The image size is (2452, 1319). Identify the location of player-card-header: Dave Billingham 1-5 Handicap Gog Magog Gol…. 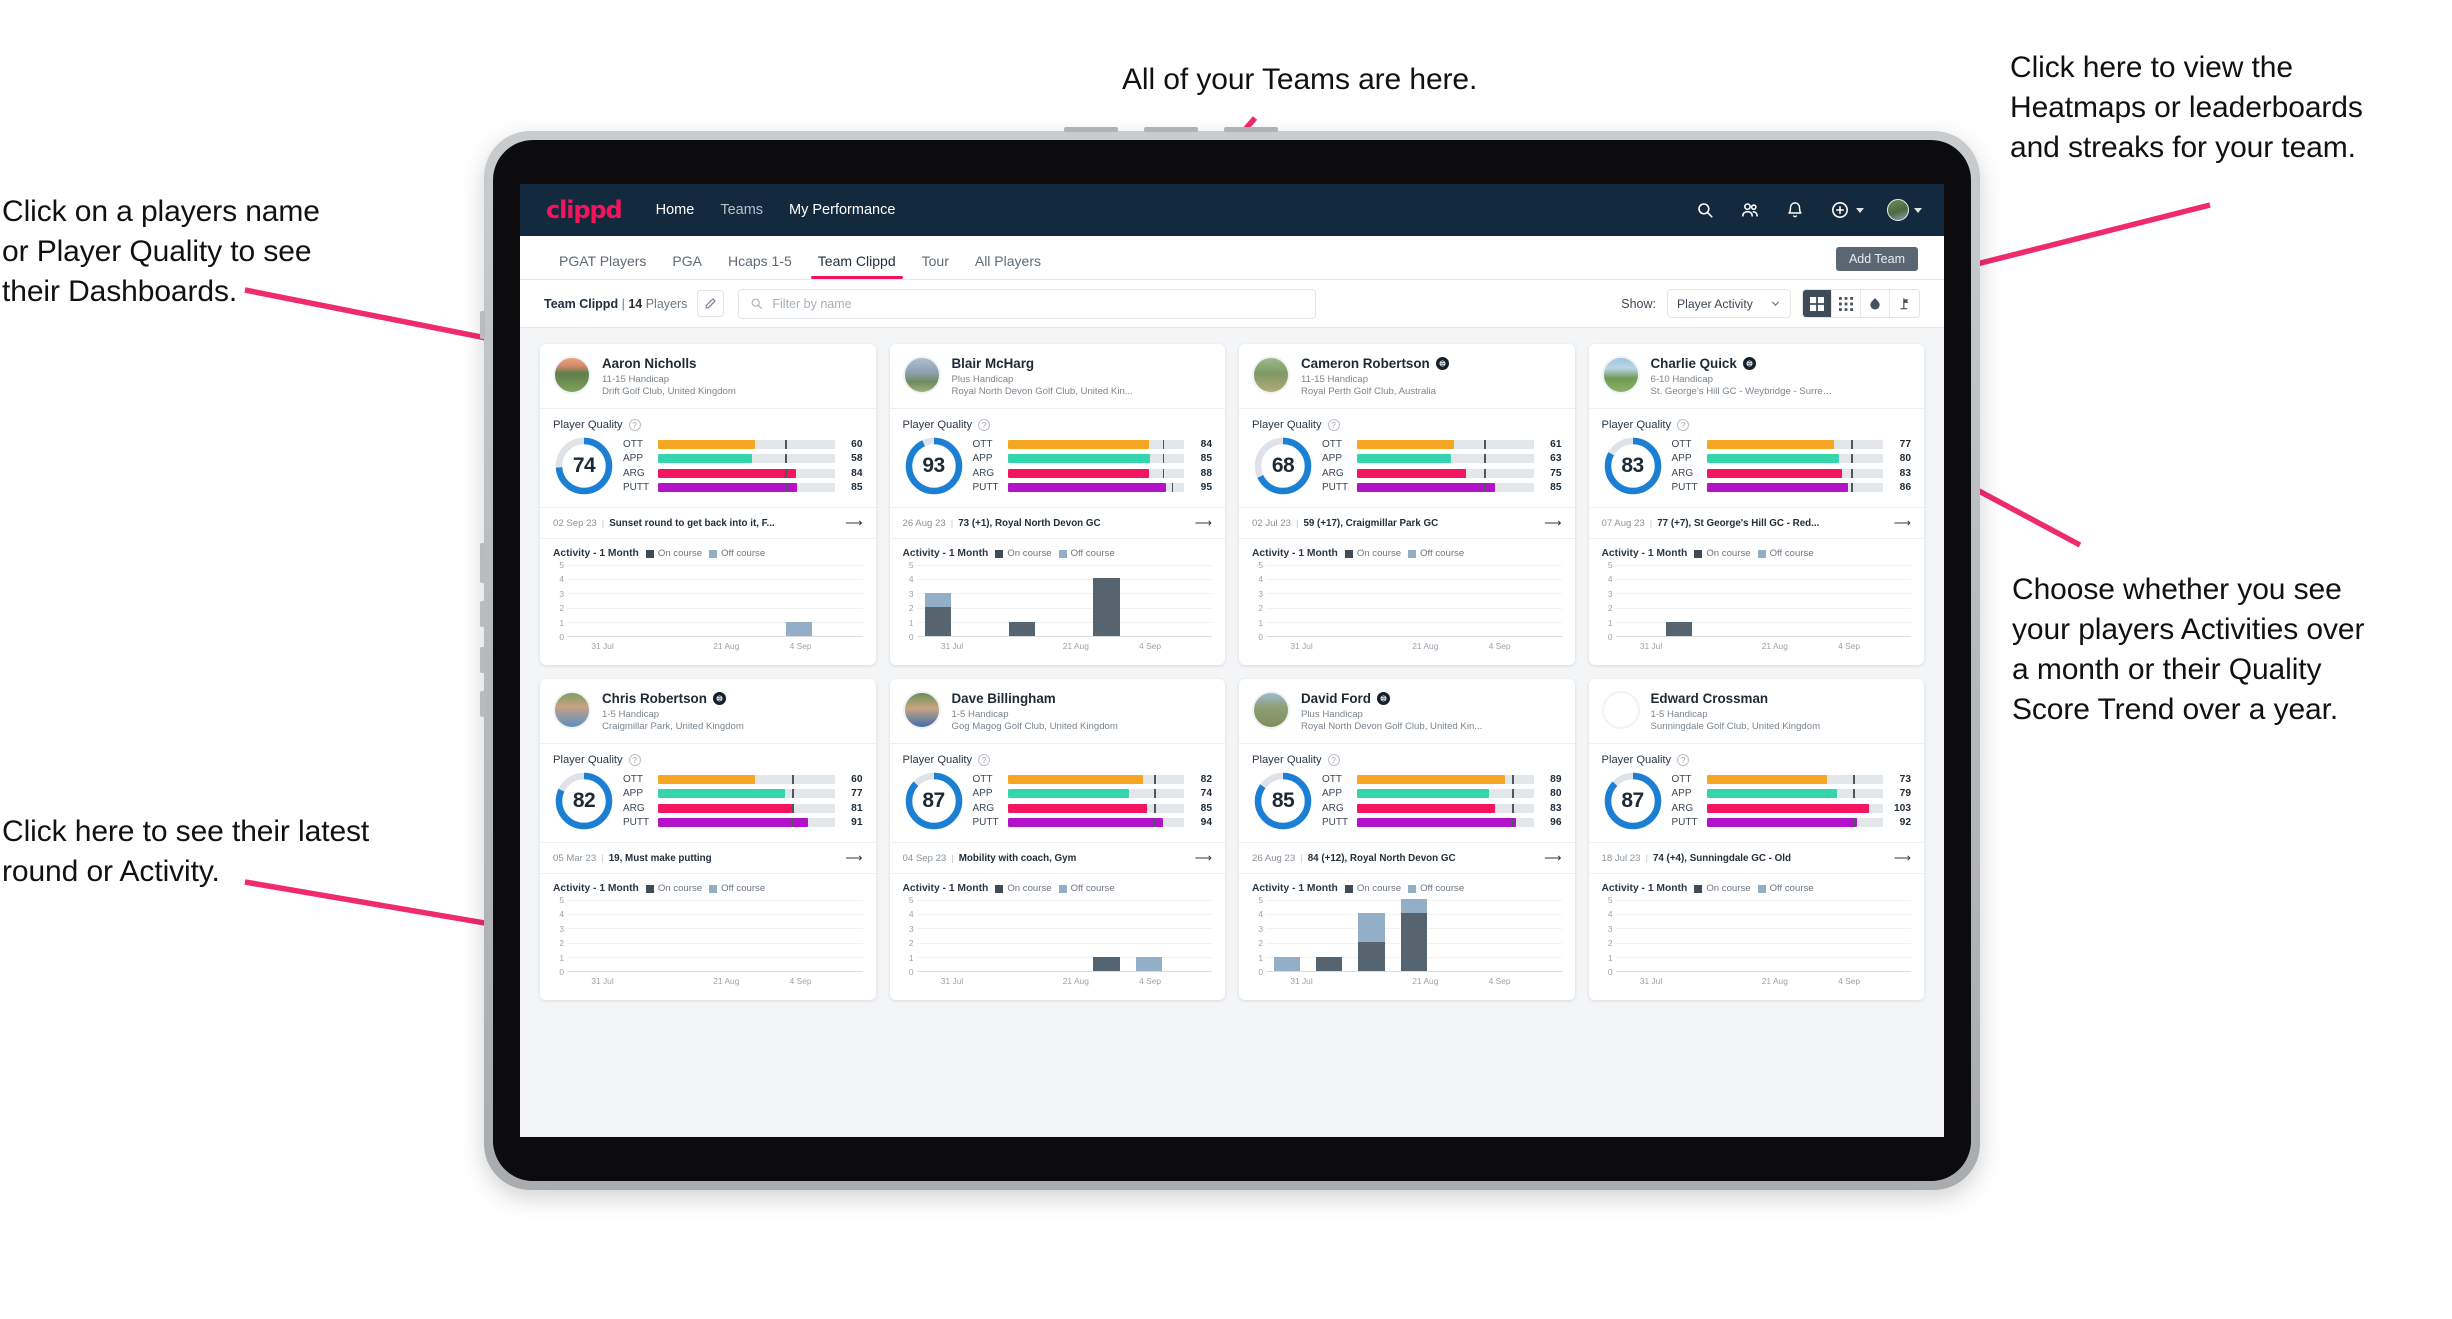
(1058, 711).